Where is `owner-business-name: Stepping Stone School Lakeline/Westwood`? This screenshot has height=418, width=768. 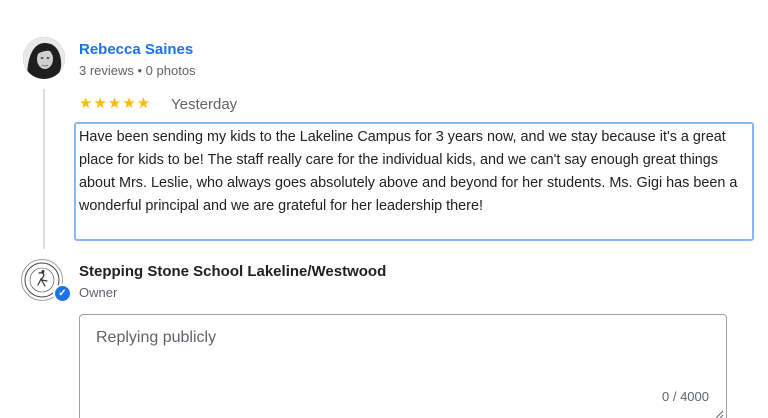 owner-business-name: Stepping Stone School Lakeline/Westwood is located at coordinates (233, 271).